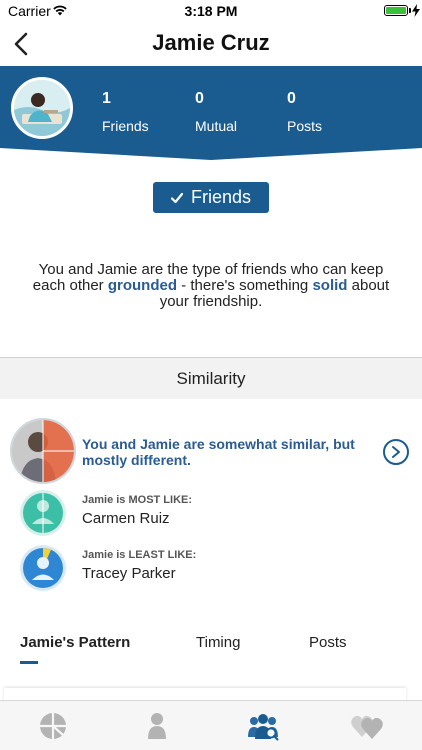 Image resolution: width=422 pixels, height=750 pixels. I want to click on checkmark-icon, so click(176, 197).